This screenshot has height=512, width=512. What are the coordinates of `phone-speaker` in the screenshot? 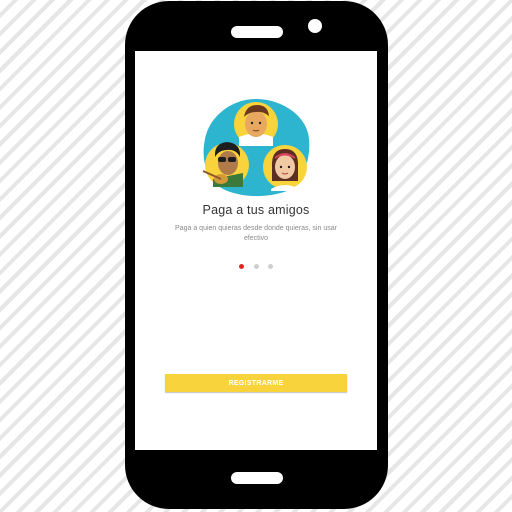 It's located at (257, 32).